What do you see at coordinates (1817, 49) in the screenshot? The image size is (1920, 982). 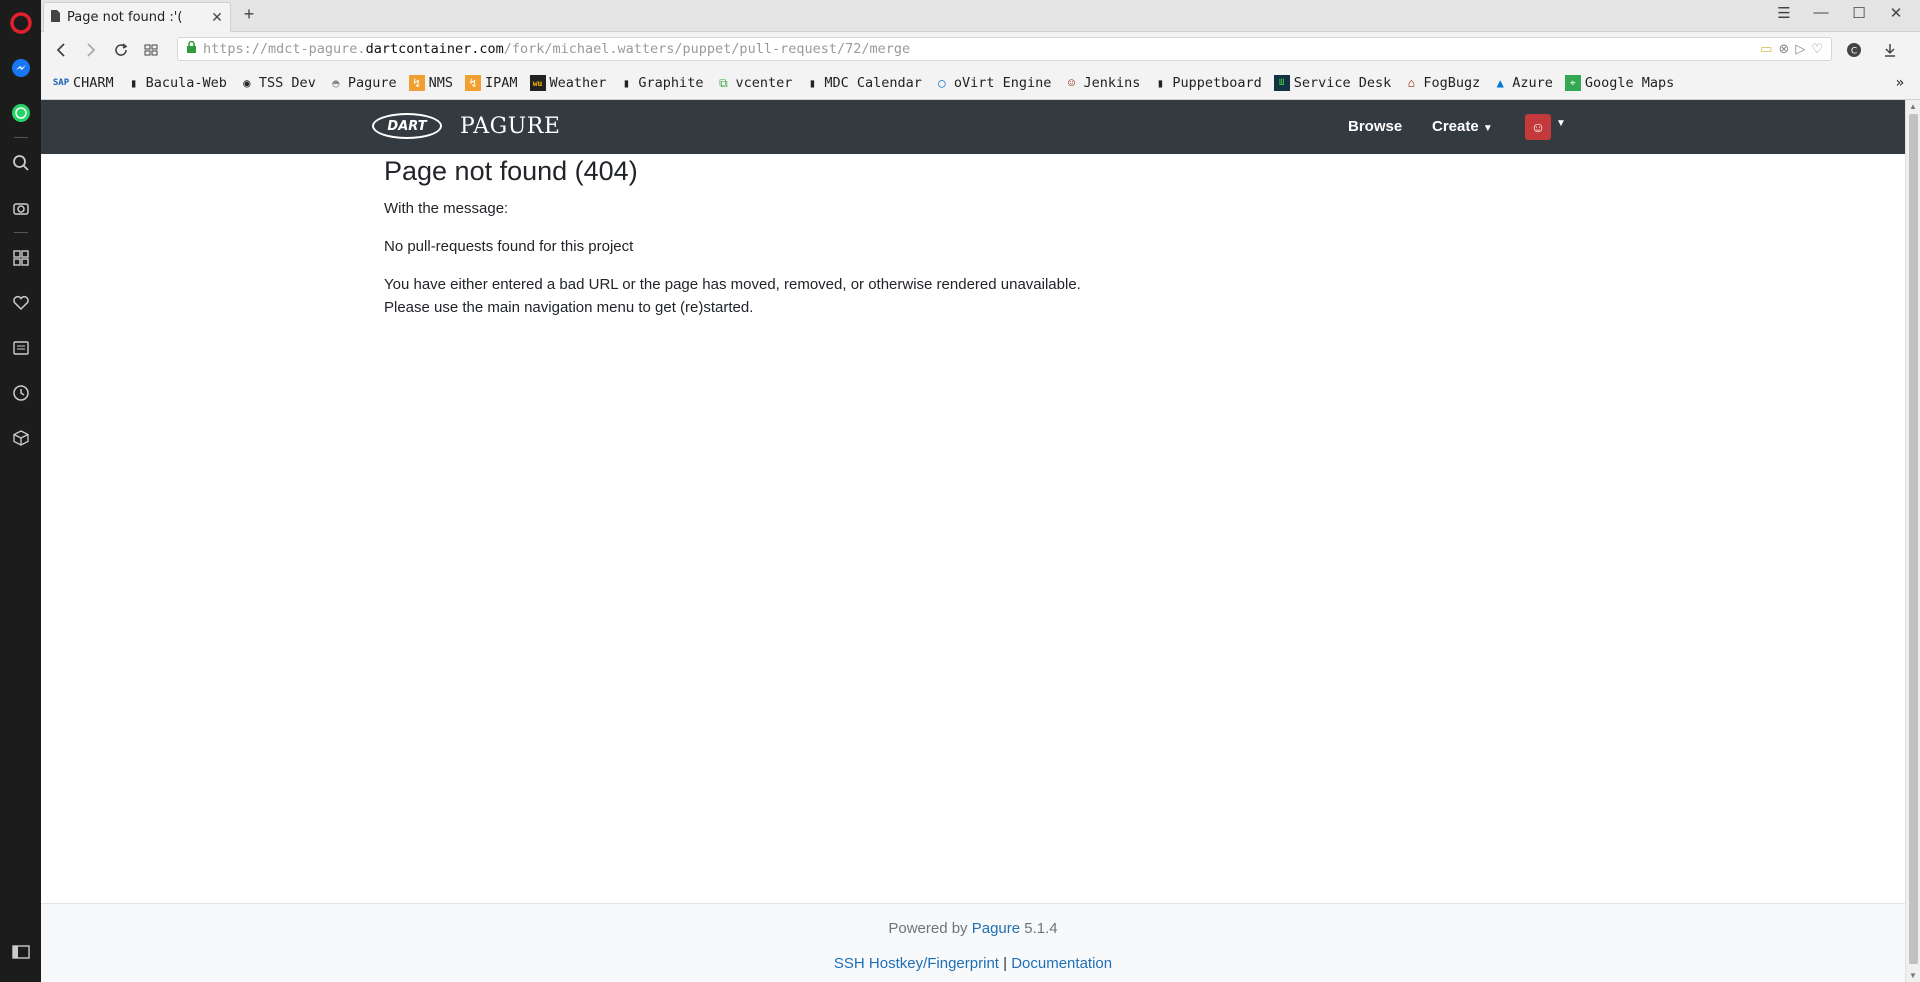 I see `bookmark-heart-icon: ♡` at bounding box center [1817, 49].